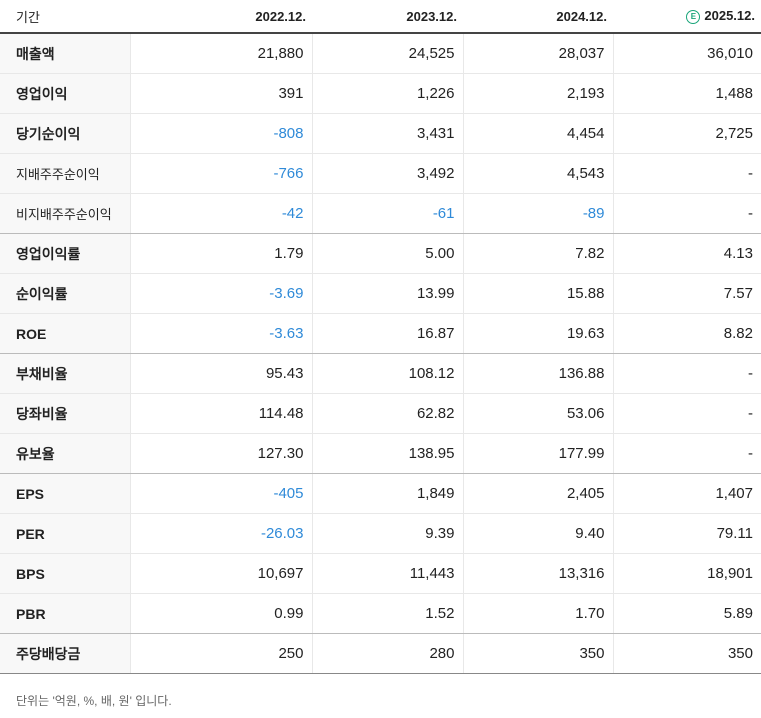  What do you see at coordinates (387, 493) in the screenshot?
I see `table-cell: 1,849` at bounding box center [387, 493].